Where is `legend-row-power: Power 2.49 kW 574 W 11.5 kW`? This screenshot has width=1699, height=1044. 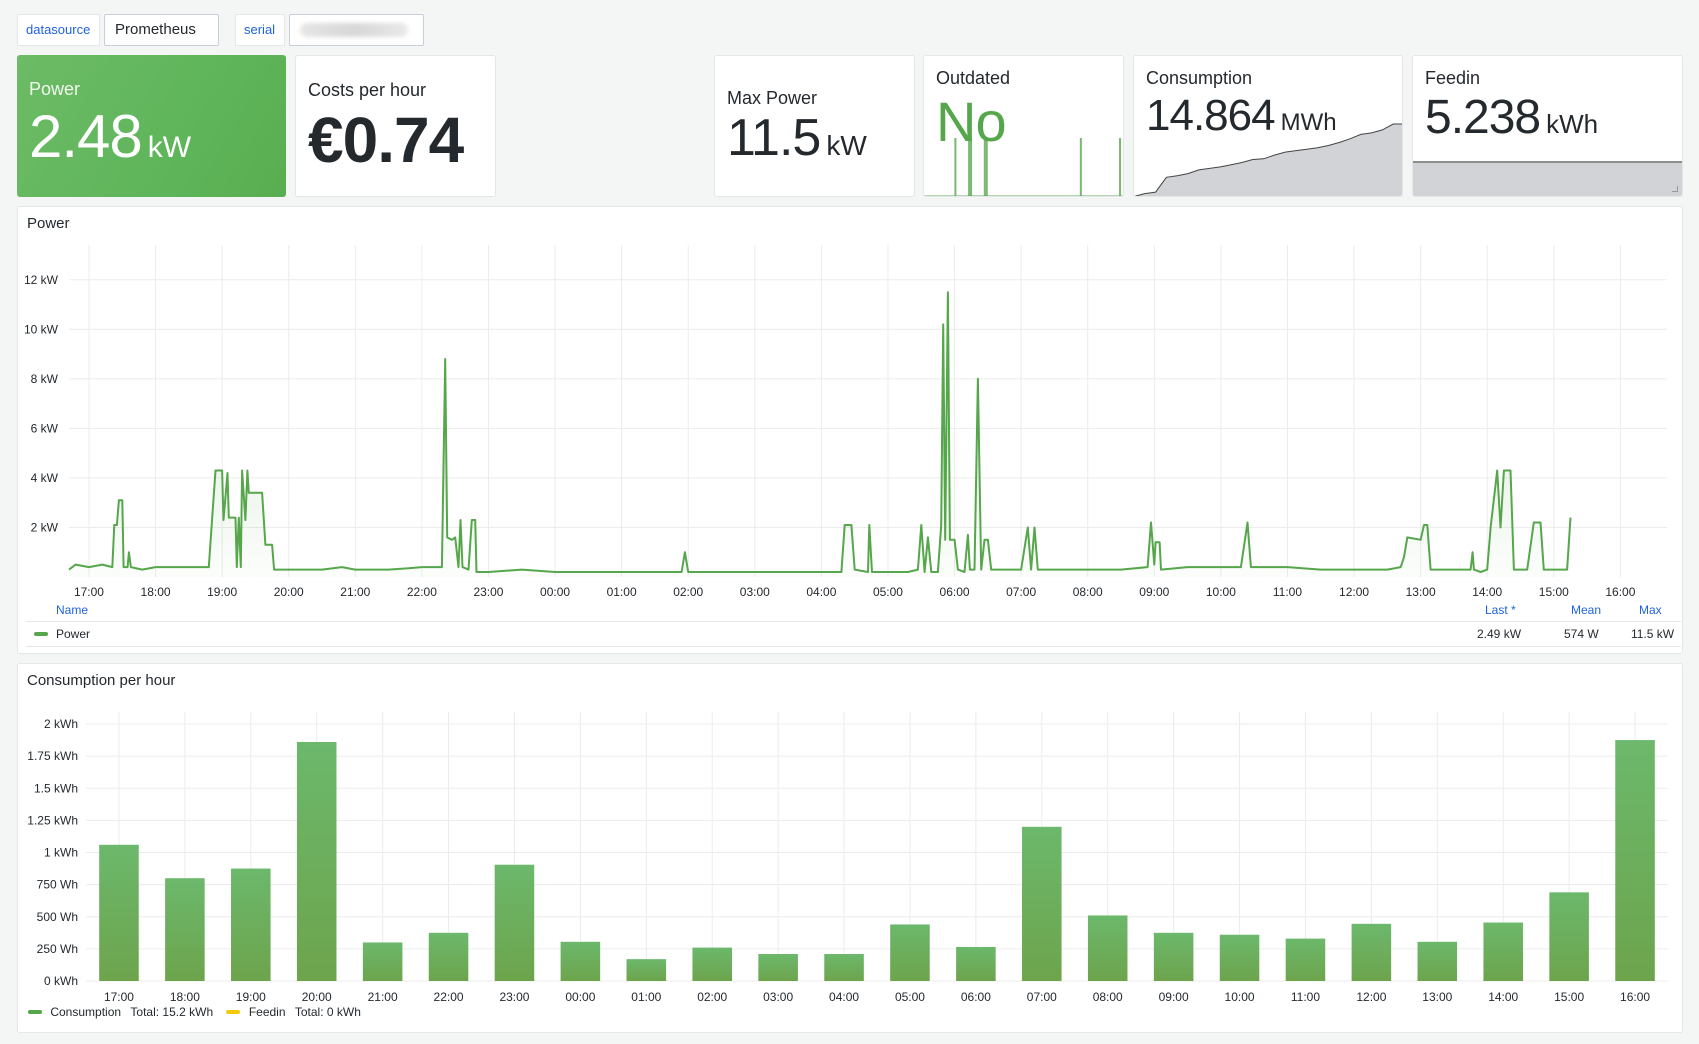 legend-row-power: Power 2.49 kW 574 W 11.5 kW is located at coordinates (853, 634).